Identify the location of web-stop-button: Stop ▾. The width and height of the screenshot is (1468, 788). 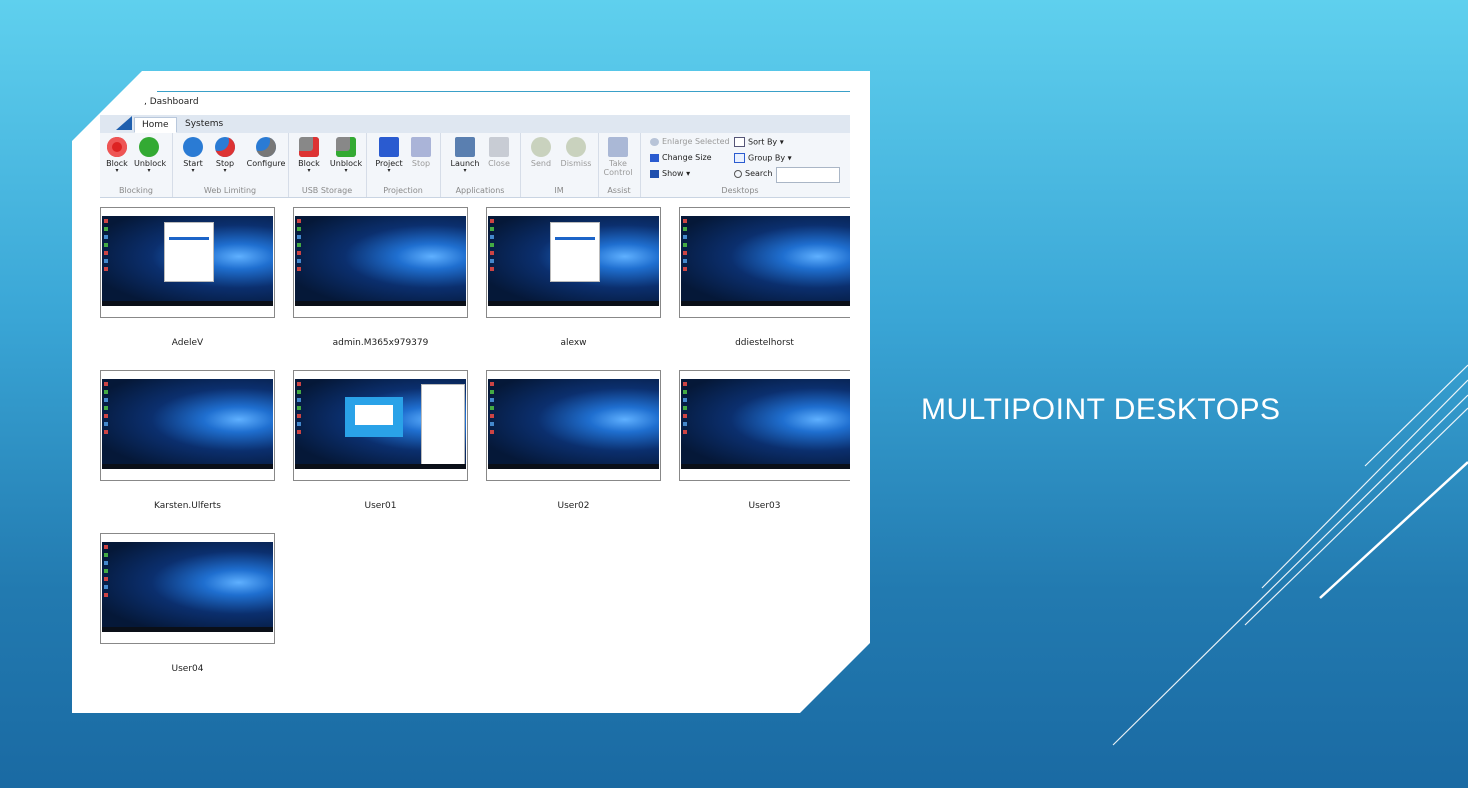
(225, 155).